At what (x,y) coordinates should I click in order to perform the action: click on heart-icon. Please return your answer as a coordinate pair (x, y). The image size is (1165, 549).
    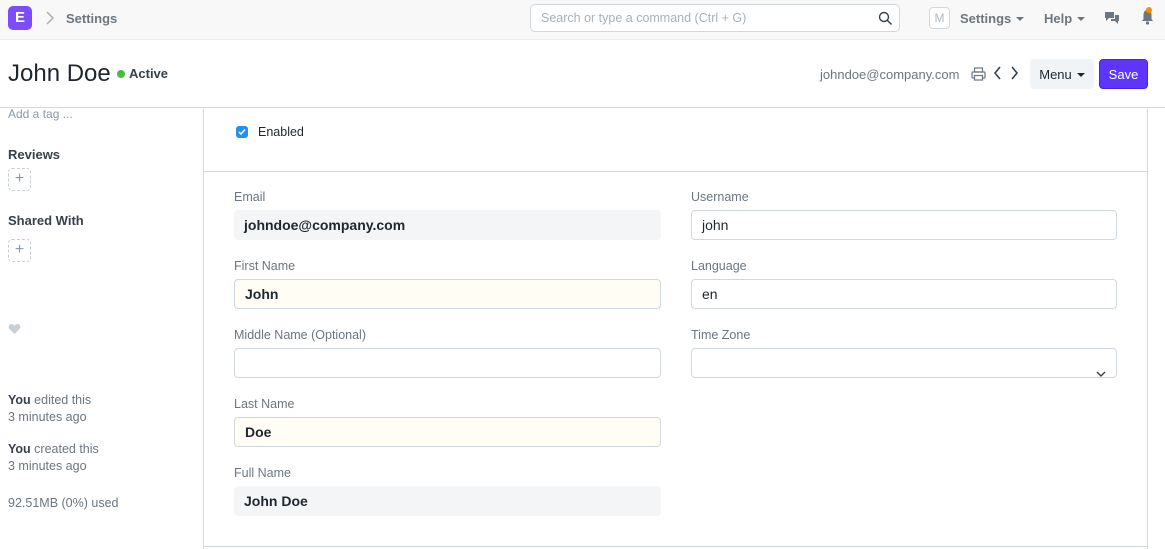
    Looking at the image, I should click on (14, 331).